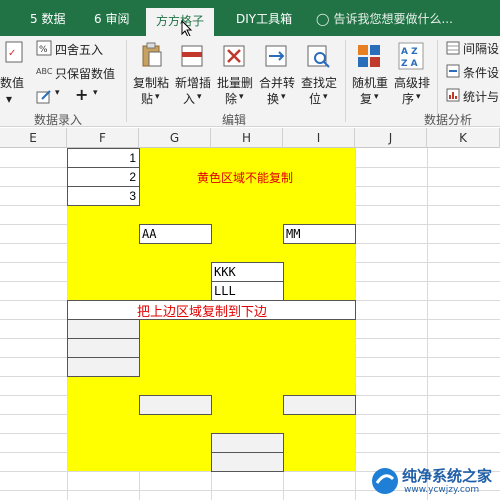  What do you see at coordinates (463, 138) in the screenshot?
I see `column-header-k: K` at bounding box center [463, 138].